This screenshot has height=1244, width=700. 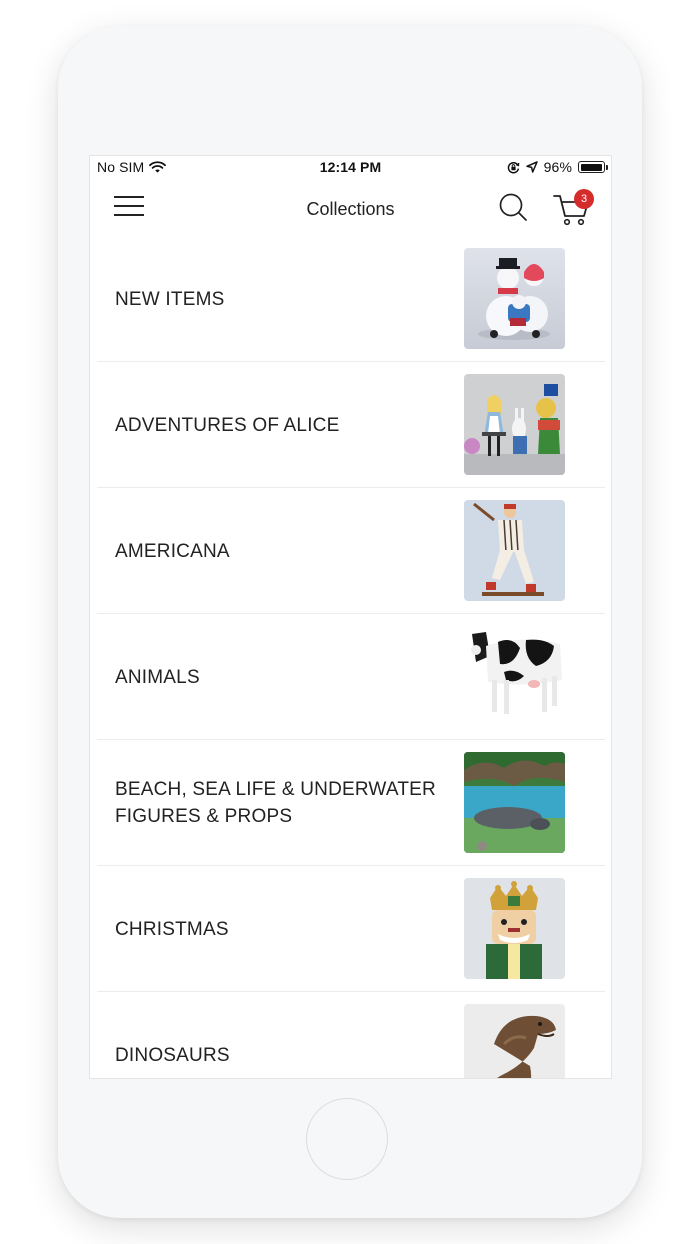 What do you see at coordinates (350, 677) in the screenshot?
I see `list-item-animals: ANIMALS` at bounding box center [350, 677].